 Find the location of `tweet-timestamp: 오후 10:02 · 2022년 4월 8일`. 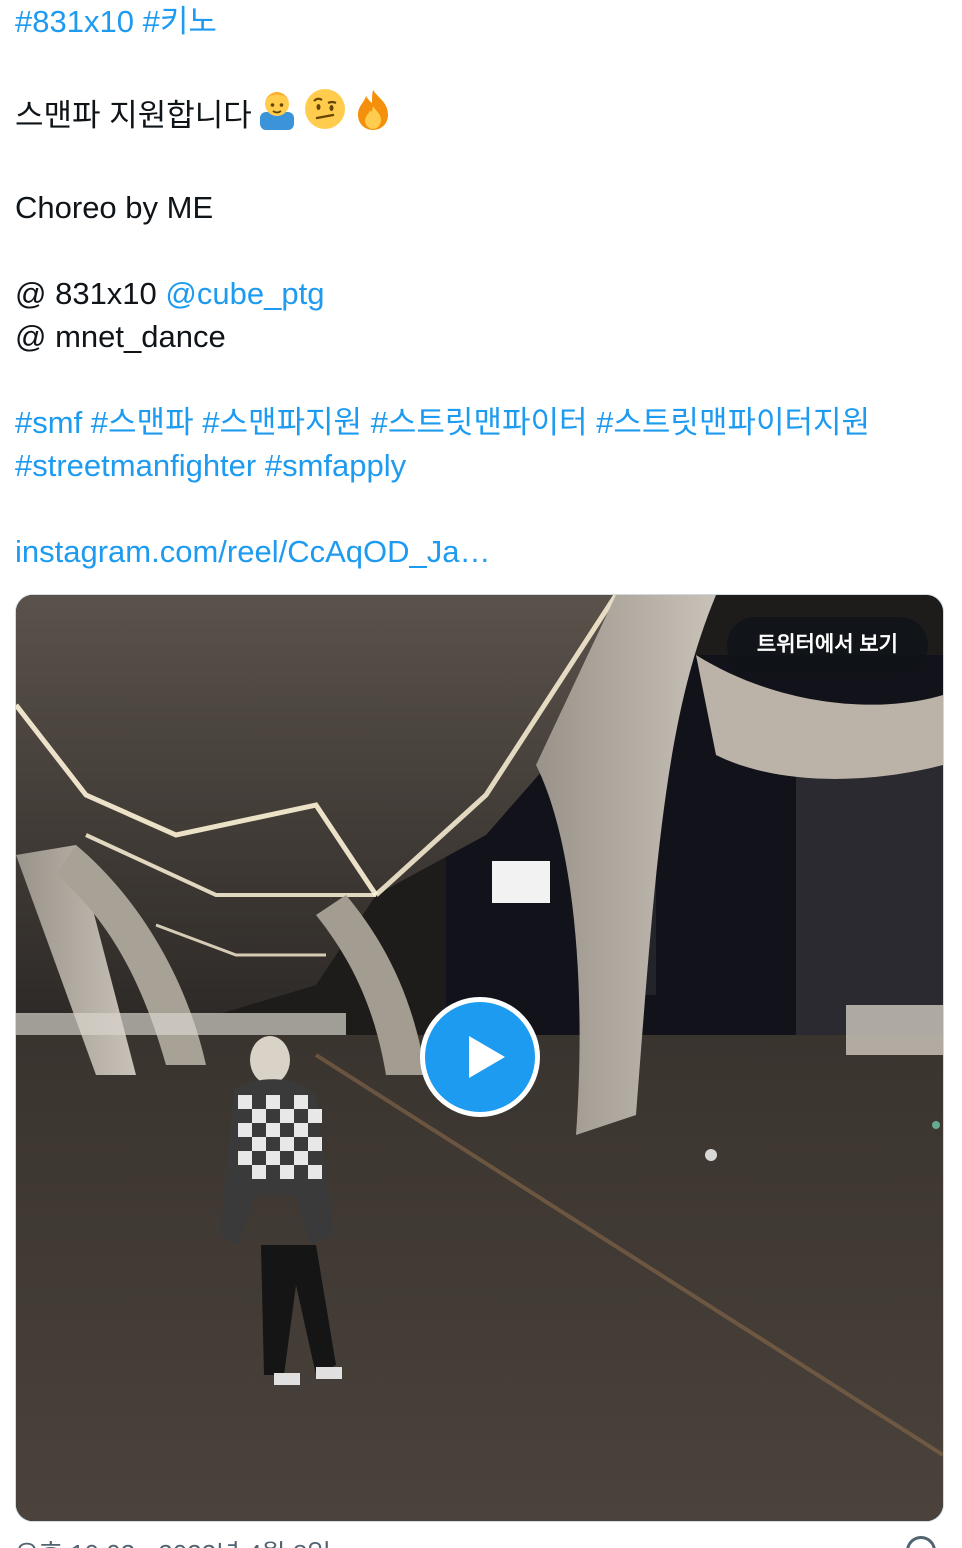

tweet-timestamp: 오후 10:02 · 2022년 4월 8일 is located at coordinates (173, 1541).